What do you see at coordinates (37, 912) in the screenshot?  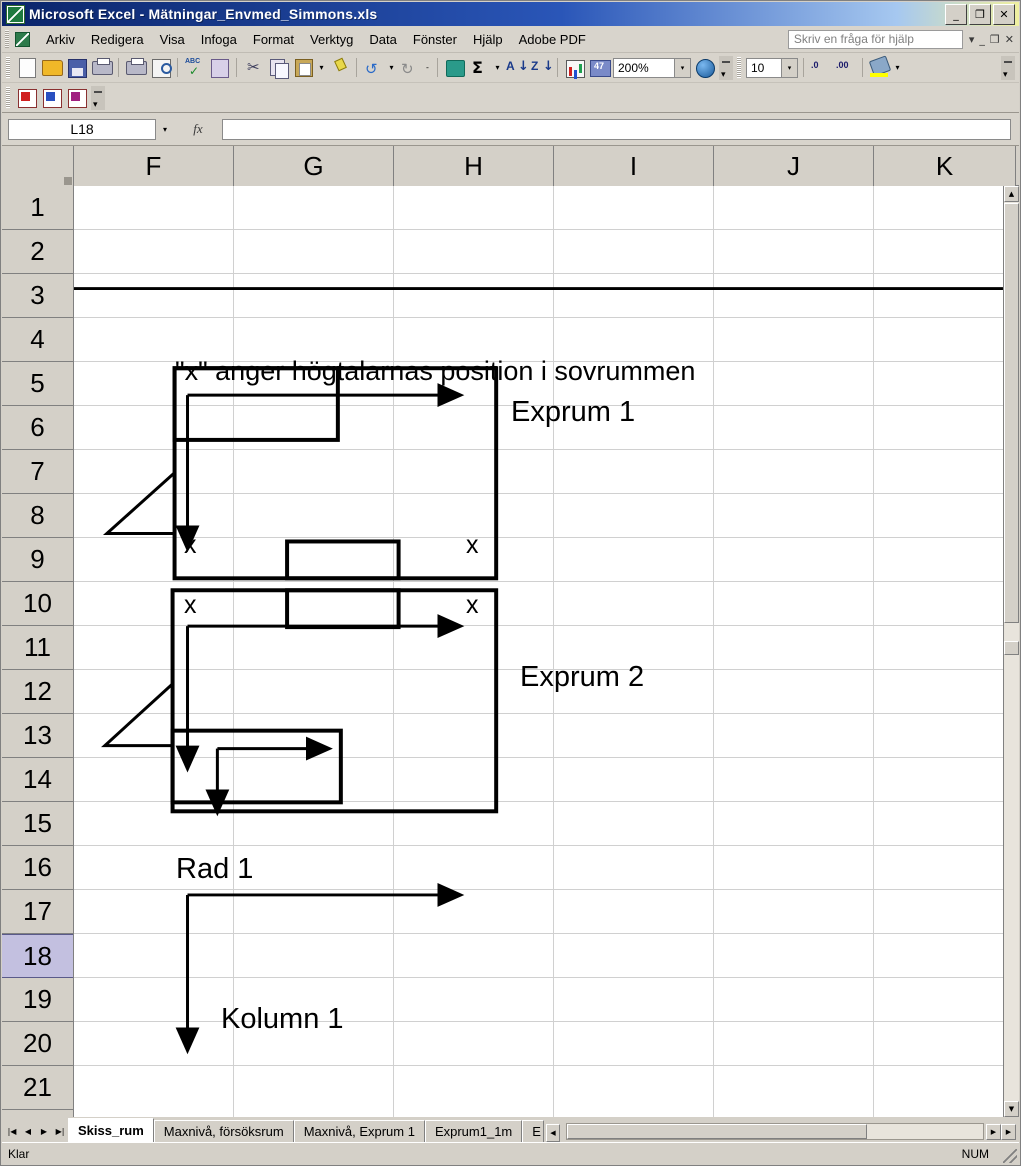 I see `row-header-17: 17` at bounding box center [37, 912].